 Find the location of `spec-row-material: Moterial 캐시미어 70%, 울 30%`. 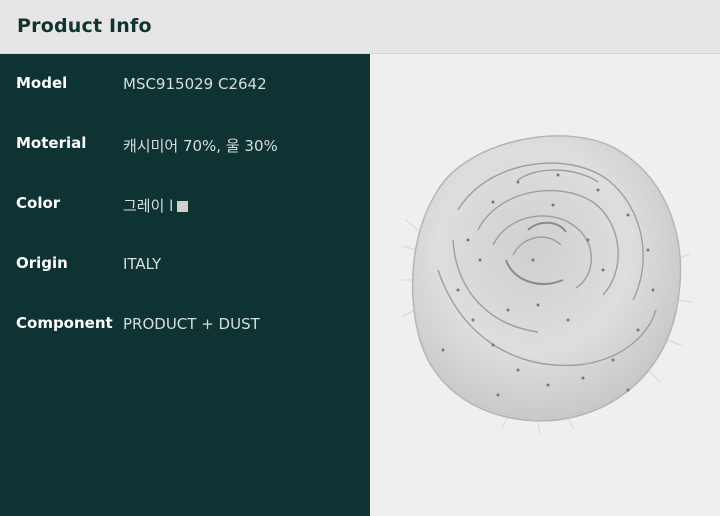

spec-row-material: Moterial 캐시미어 70%, 울 30% is located at coordinates (185, 146).